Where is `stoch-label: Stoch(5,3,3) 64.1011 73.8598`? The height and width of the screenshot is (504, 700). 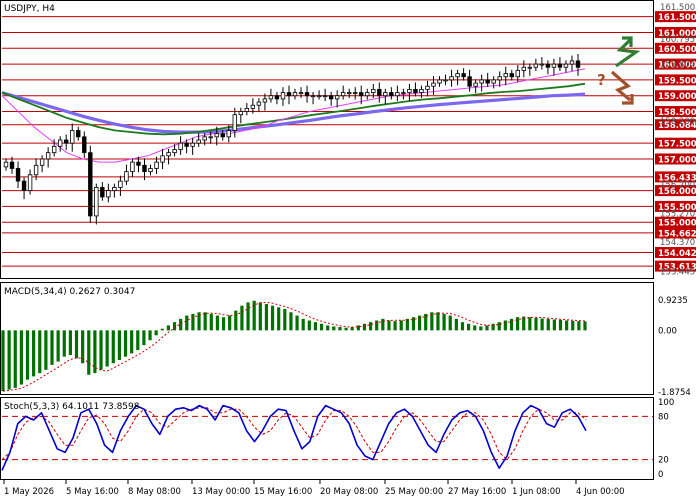 stoch-label: Stoch(5,3,3) 64.1011 73.8598 is located at coordinates (72, 407).